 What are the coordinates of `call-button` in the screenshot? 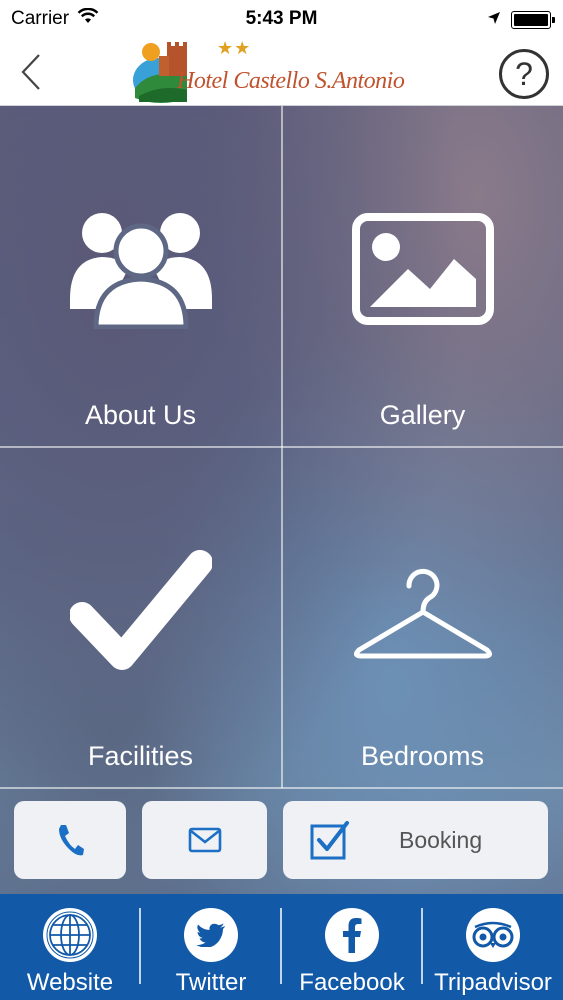 It's located at (70, 840).